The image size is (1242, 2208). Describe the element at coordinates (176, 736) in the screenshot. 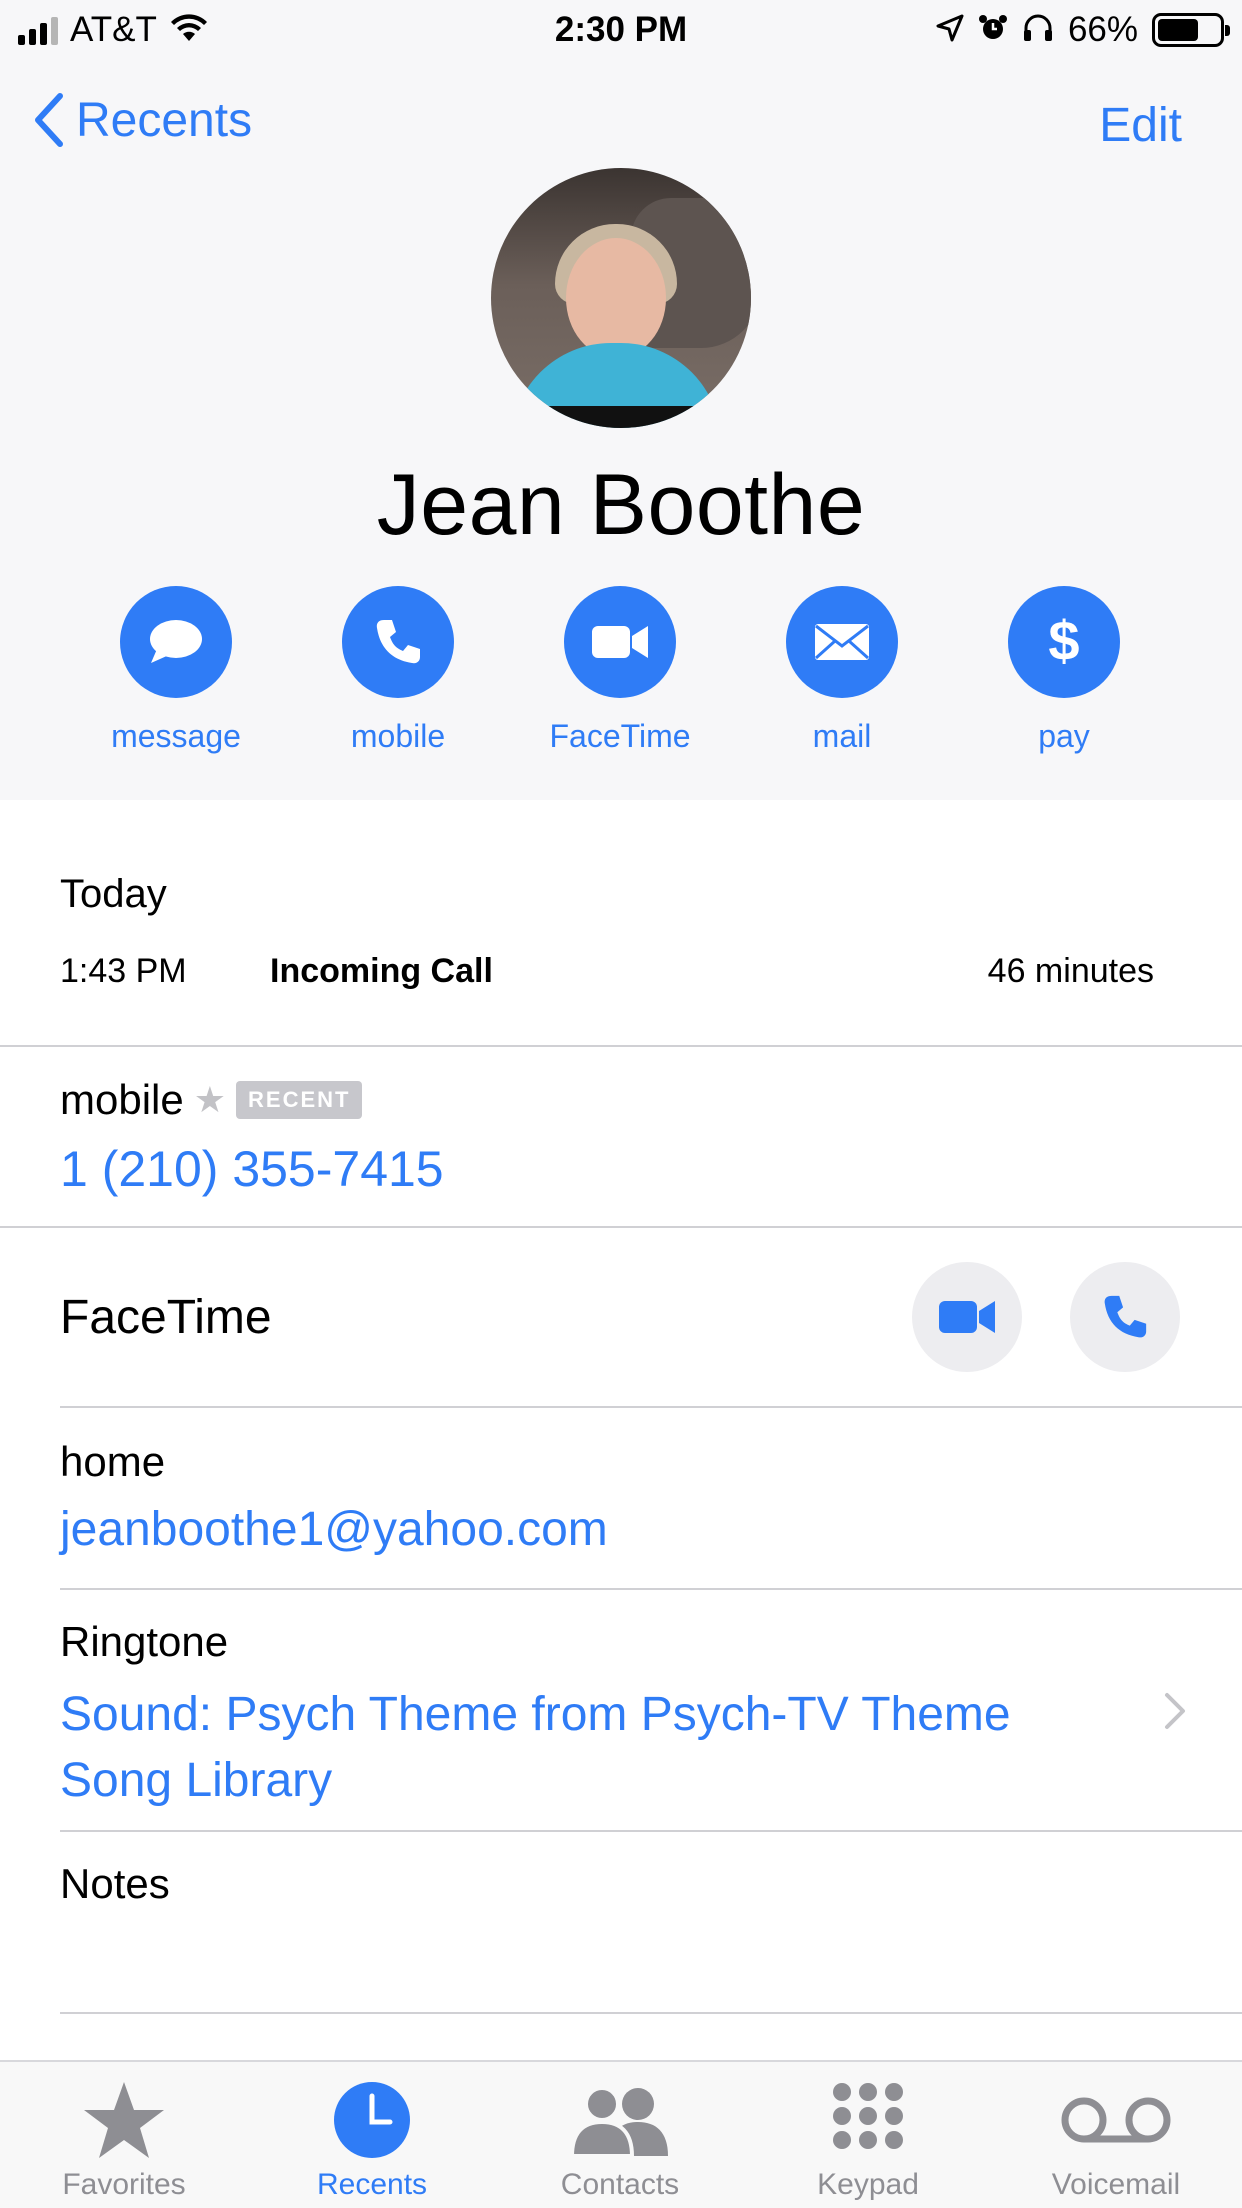

I see `message-action-label: message` at that location.